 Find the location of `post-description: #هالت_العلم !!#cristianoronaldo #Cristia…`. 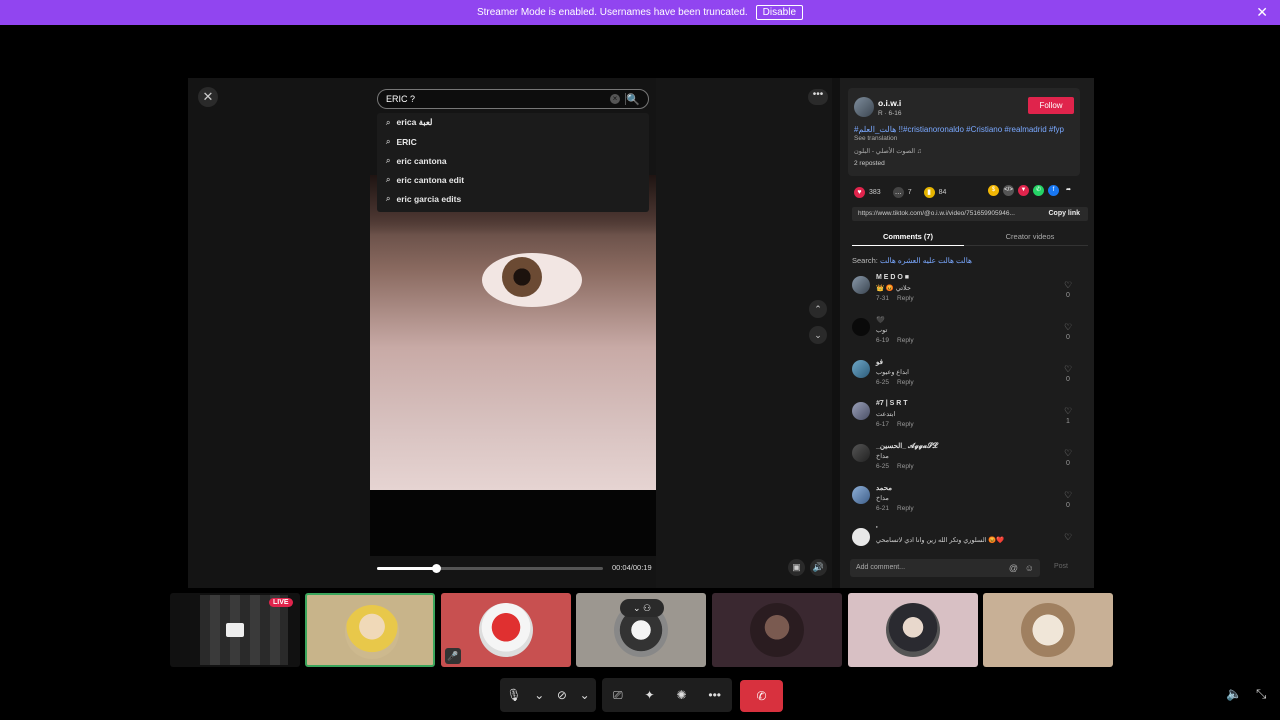

post-description: #هالت_العلم !!#cristianoronaldo #Cristia… is located at coordinates (959, 129).